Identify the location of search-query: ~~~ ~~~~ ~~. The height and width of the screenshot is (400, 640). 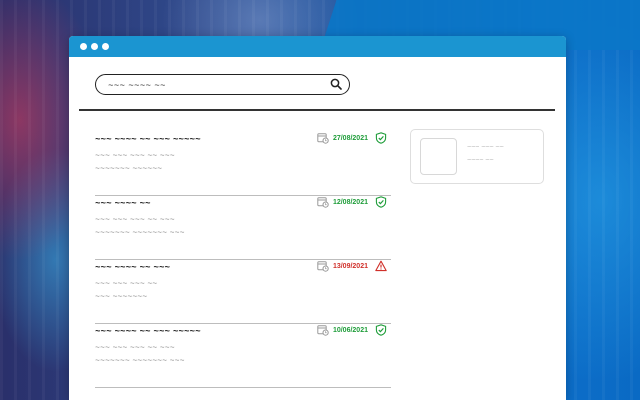
(137, 84).